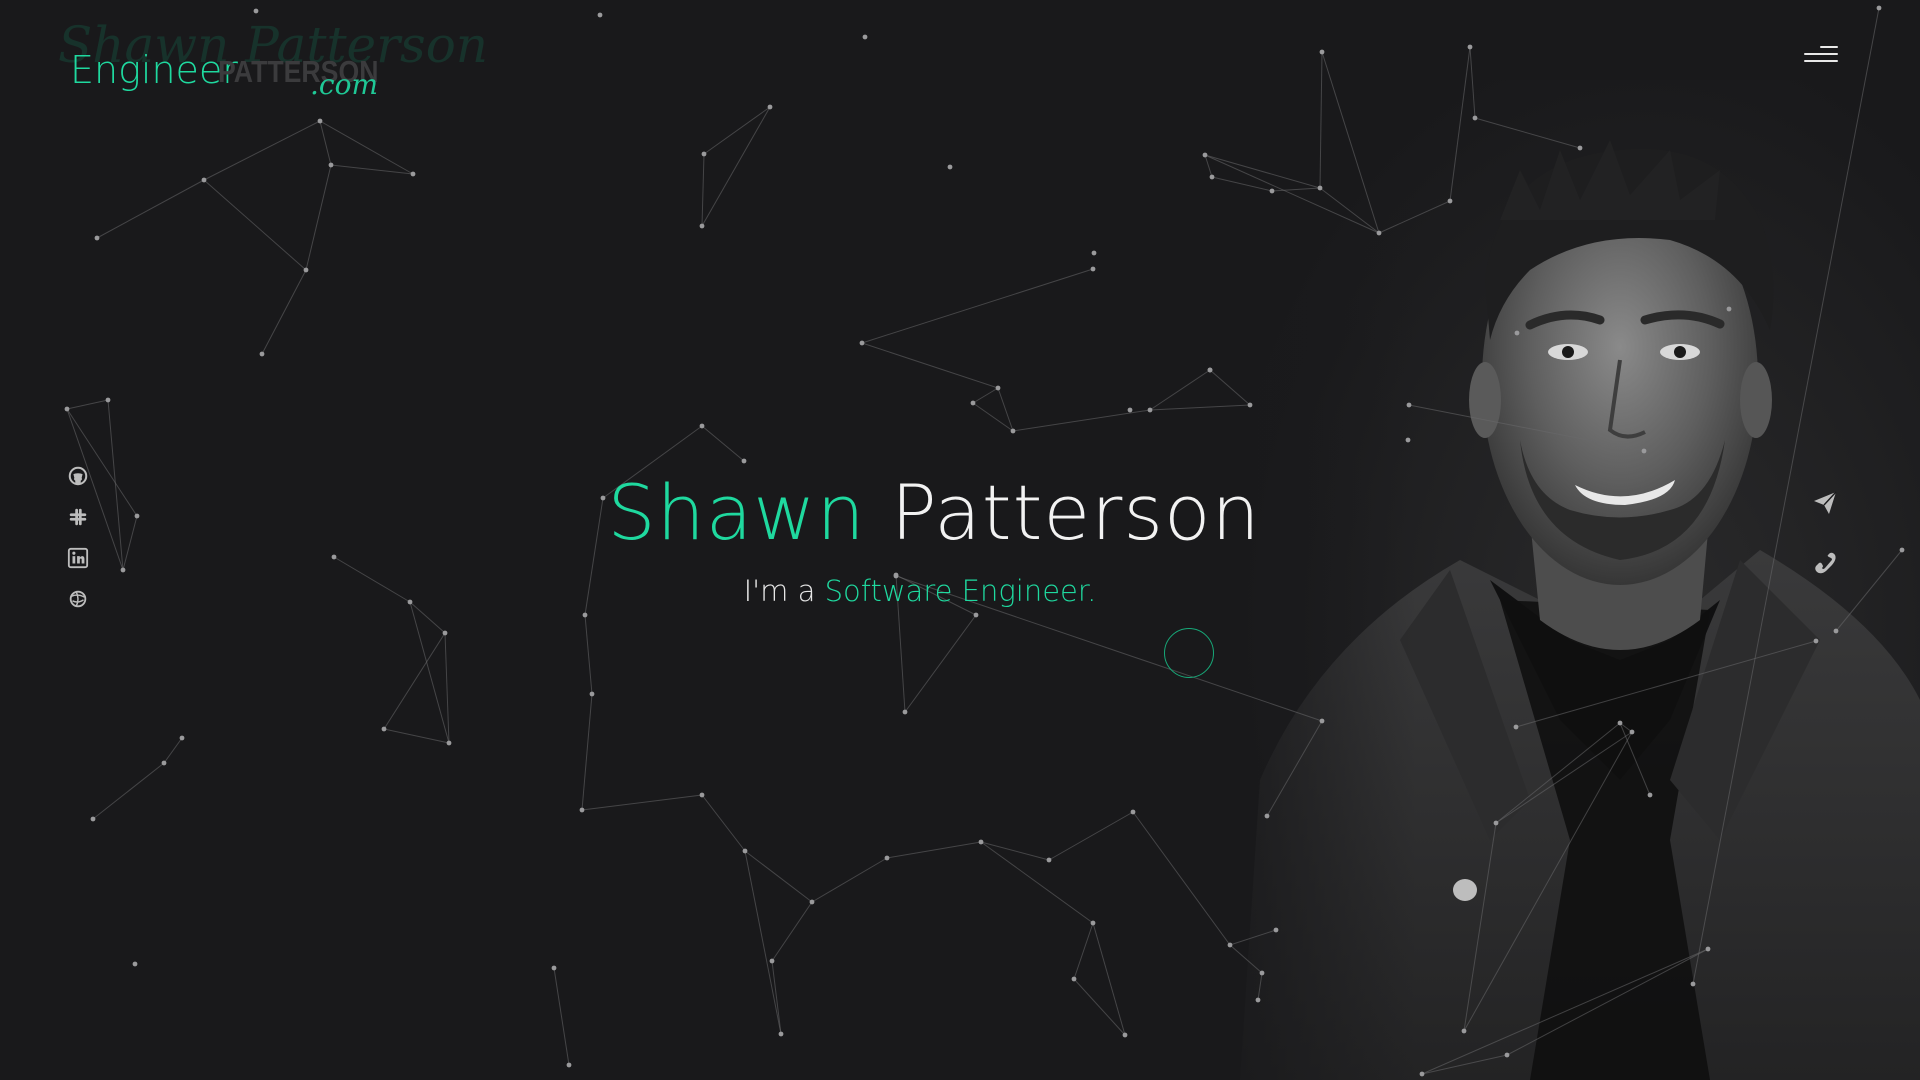 The width and height of the screenshot is (1920, 1080). Describe the element at coordinates (1189, 653) in the screenshot. I see `cursor-ring` at that location.